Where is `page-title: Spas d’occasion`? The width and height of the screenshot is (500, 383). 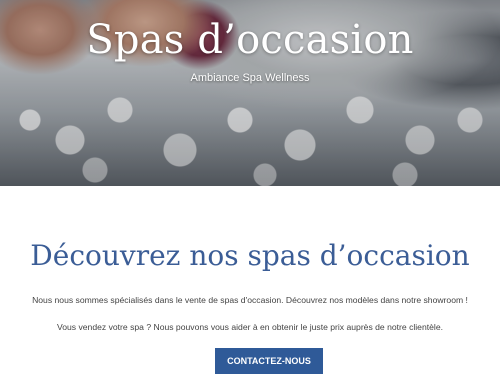 page-title: Spas d’occasion is located at coordinates (250, 40).